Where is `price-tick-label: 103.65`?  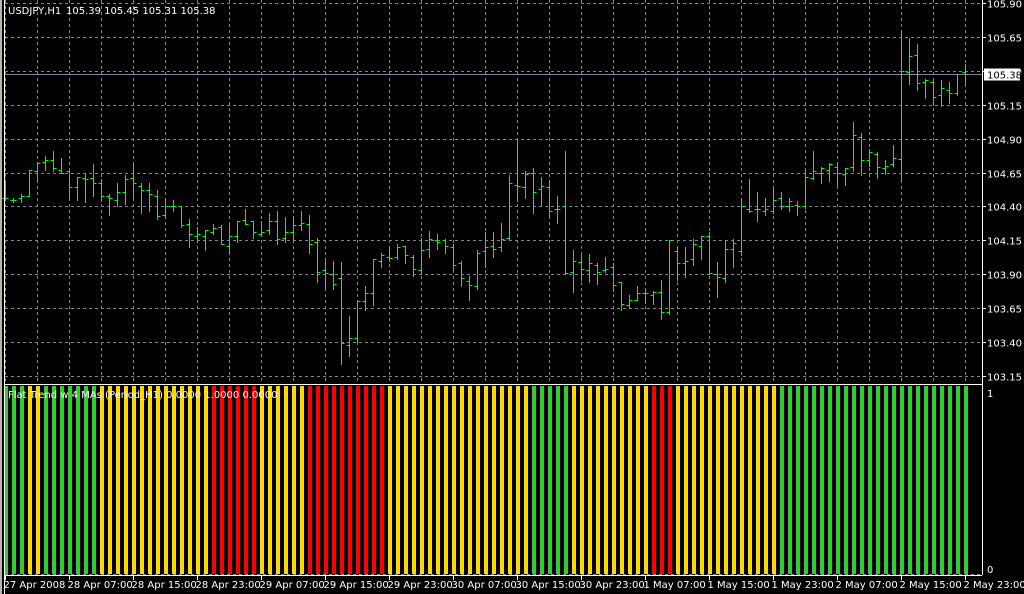 price-tick-label: 103.65 is located at coordinates (1004, 310).